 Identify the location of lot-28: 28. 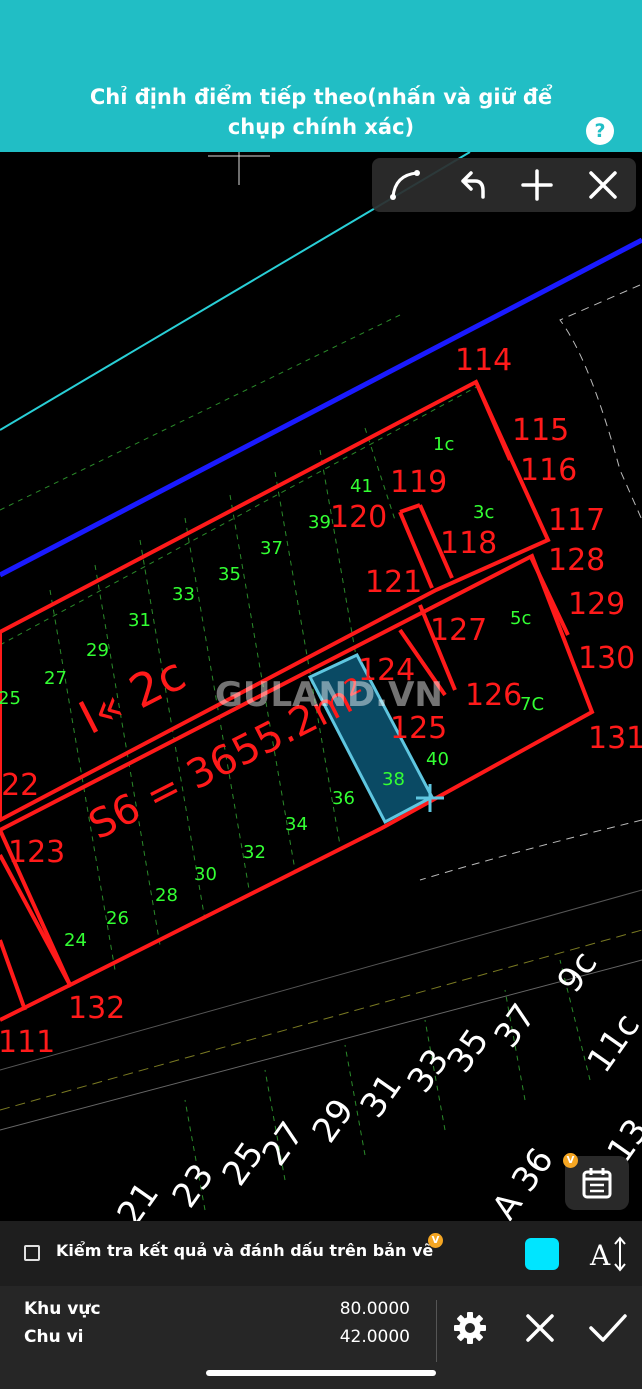
(166, 895).